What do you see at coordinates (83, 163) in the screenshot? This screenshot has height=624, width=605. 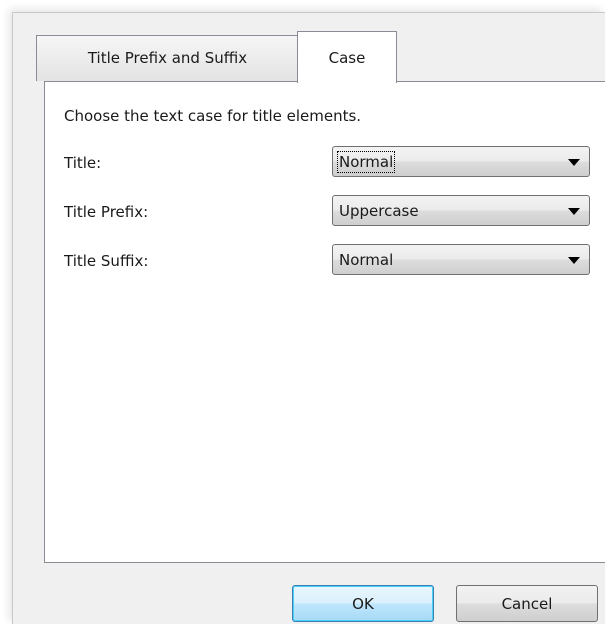 I see `title-label: Title:` at bounding box center [83, 163].